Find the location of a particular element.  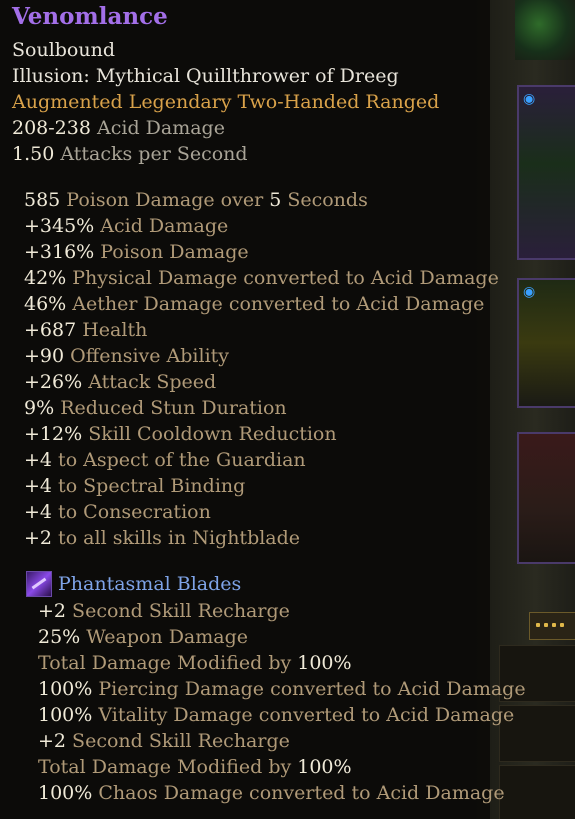

stat-label: Poison Damage over is located at coordinates (162, 200).